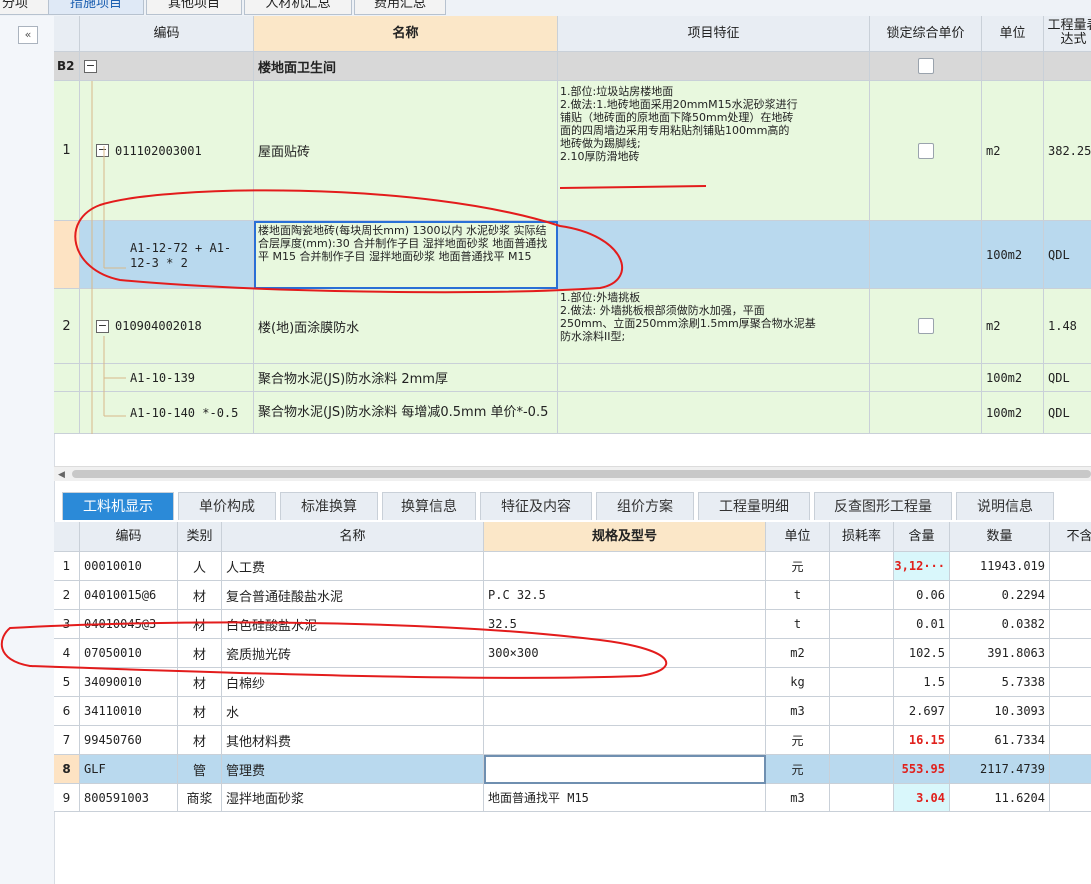 This screenshot has width=1091, height=884. Describe the element at coordinates (1000, 769) in the screenshot. I see `item-amount: 2117.4739` at that location.